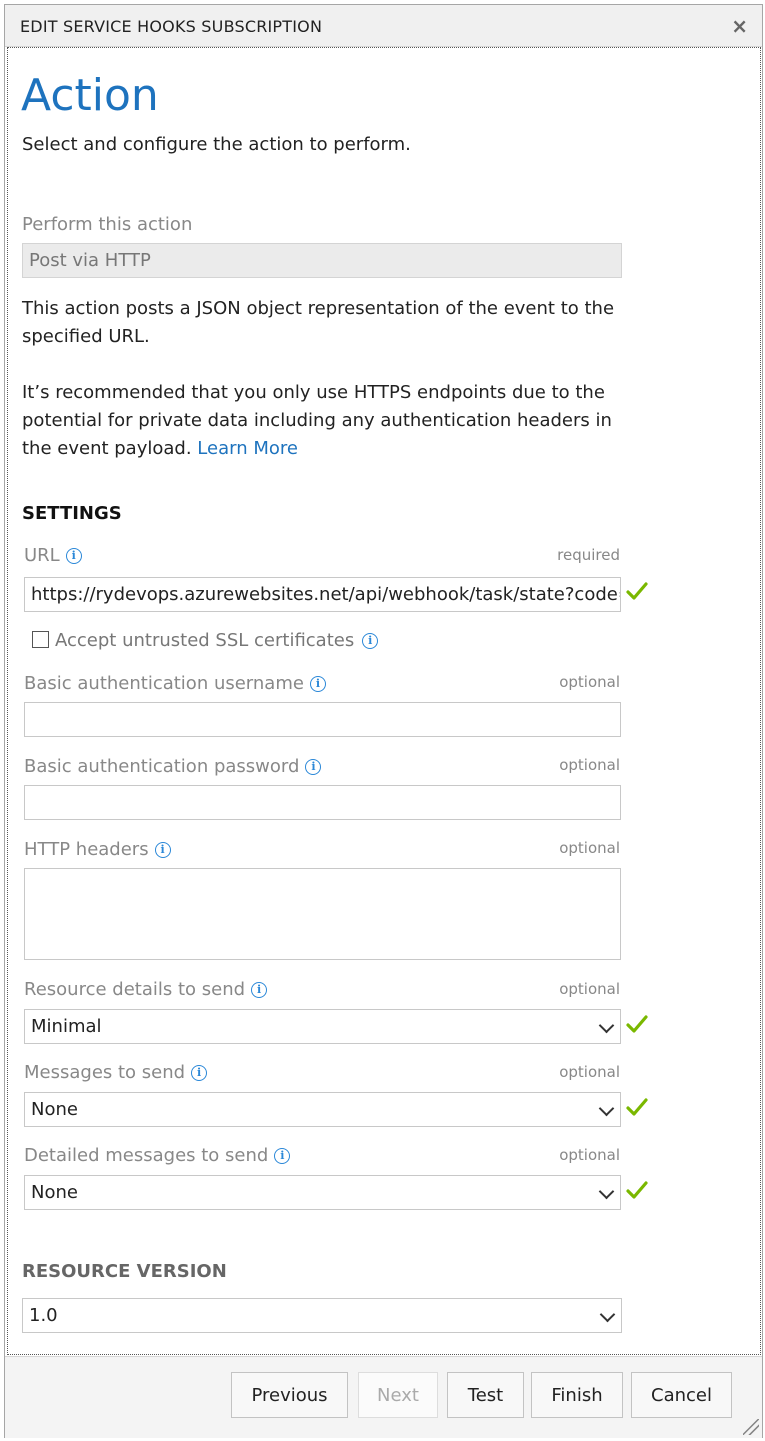 Image resolution: width=765 pixels, height=1441 pixels. I want to click on resource-version-heading: RESOURCE VERSION, so click(124, 1271).